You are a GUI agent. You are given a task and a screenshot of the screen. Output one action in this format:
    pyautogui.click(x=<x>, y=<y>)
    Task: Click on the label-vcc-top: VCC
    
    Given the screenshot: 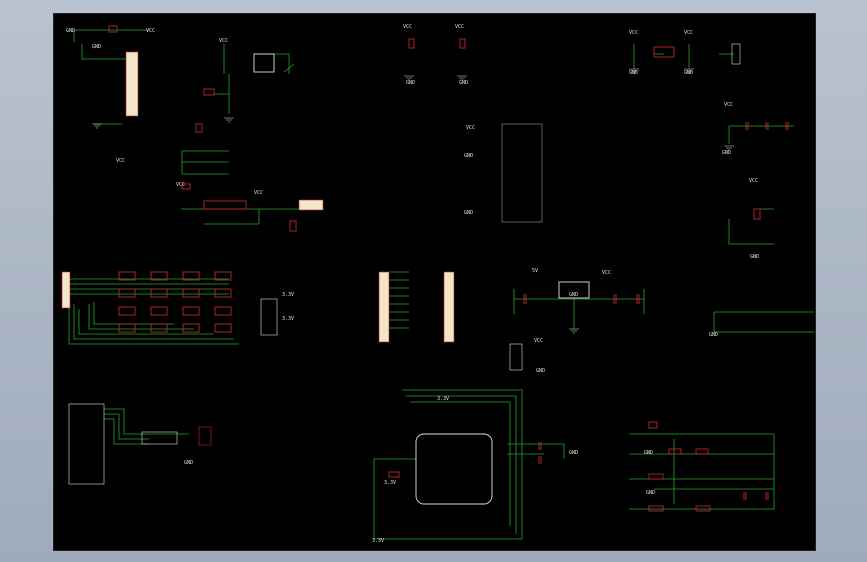 What is the action you would take?
    pyautogui.click(x=150, y=31)
    